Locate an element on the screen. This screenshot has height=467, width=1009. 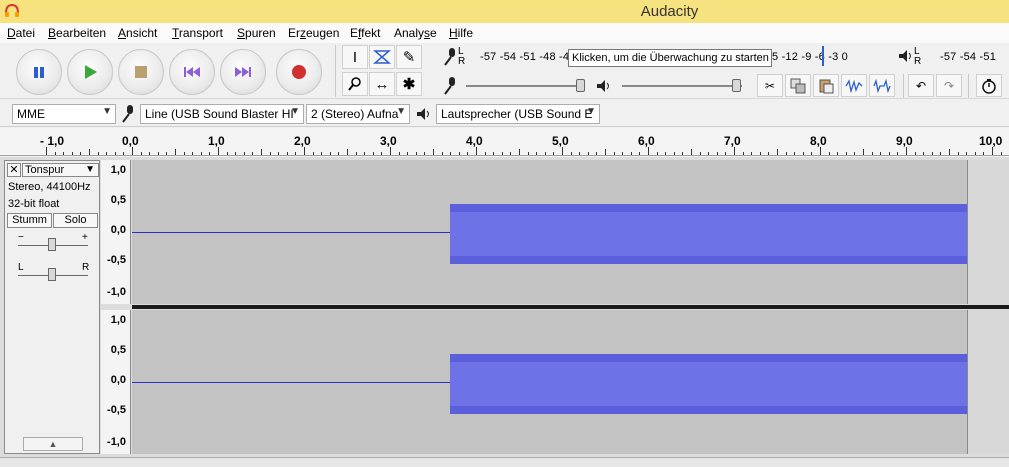
input-volume-thumb is located at coordinates (580, 85).